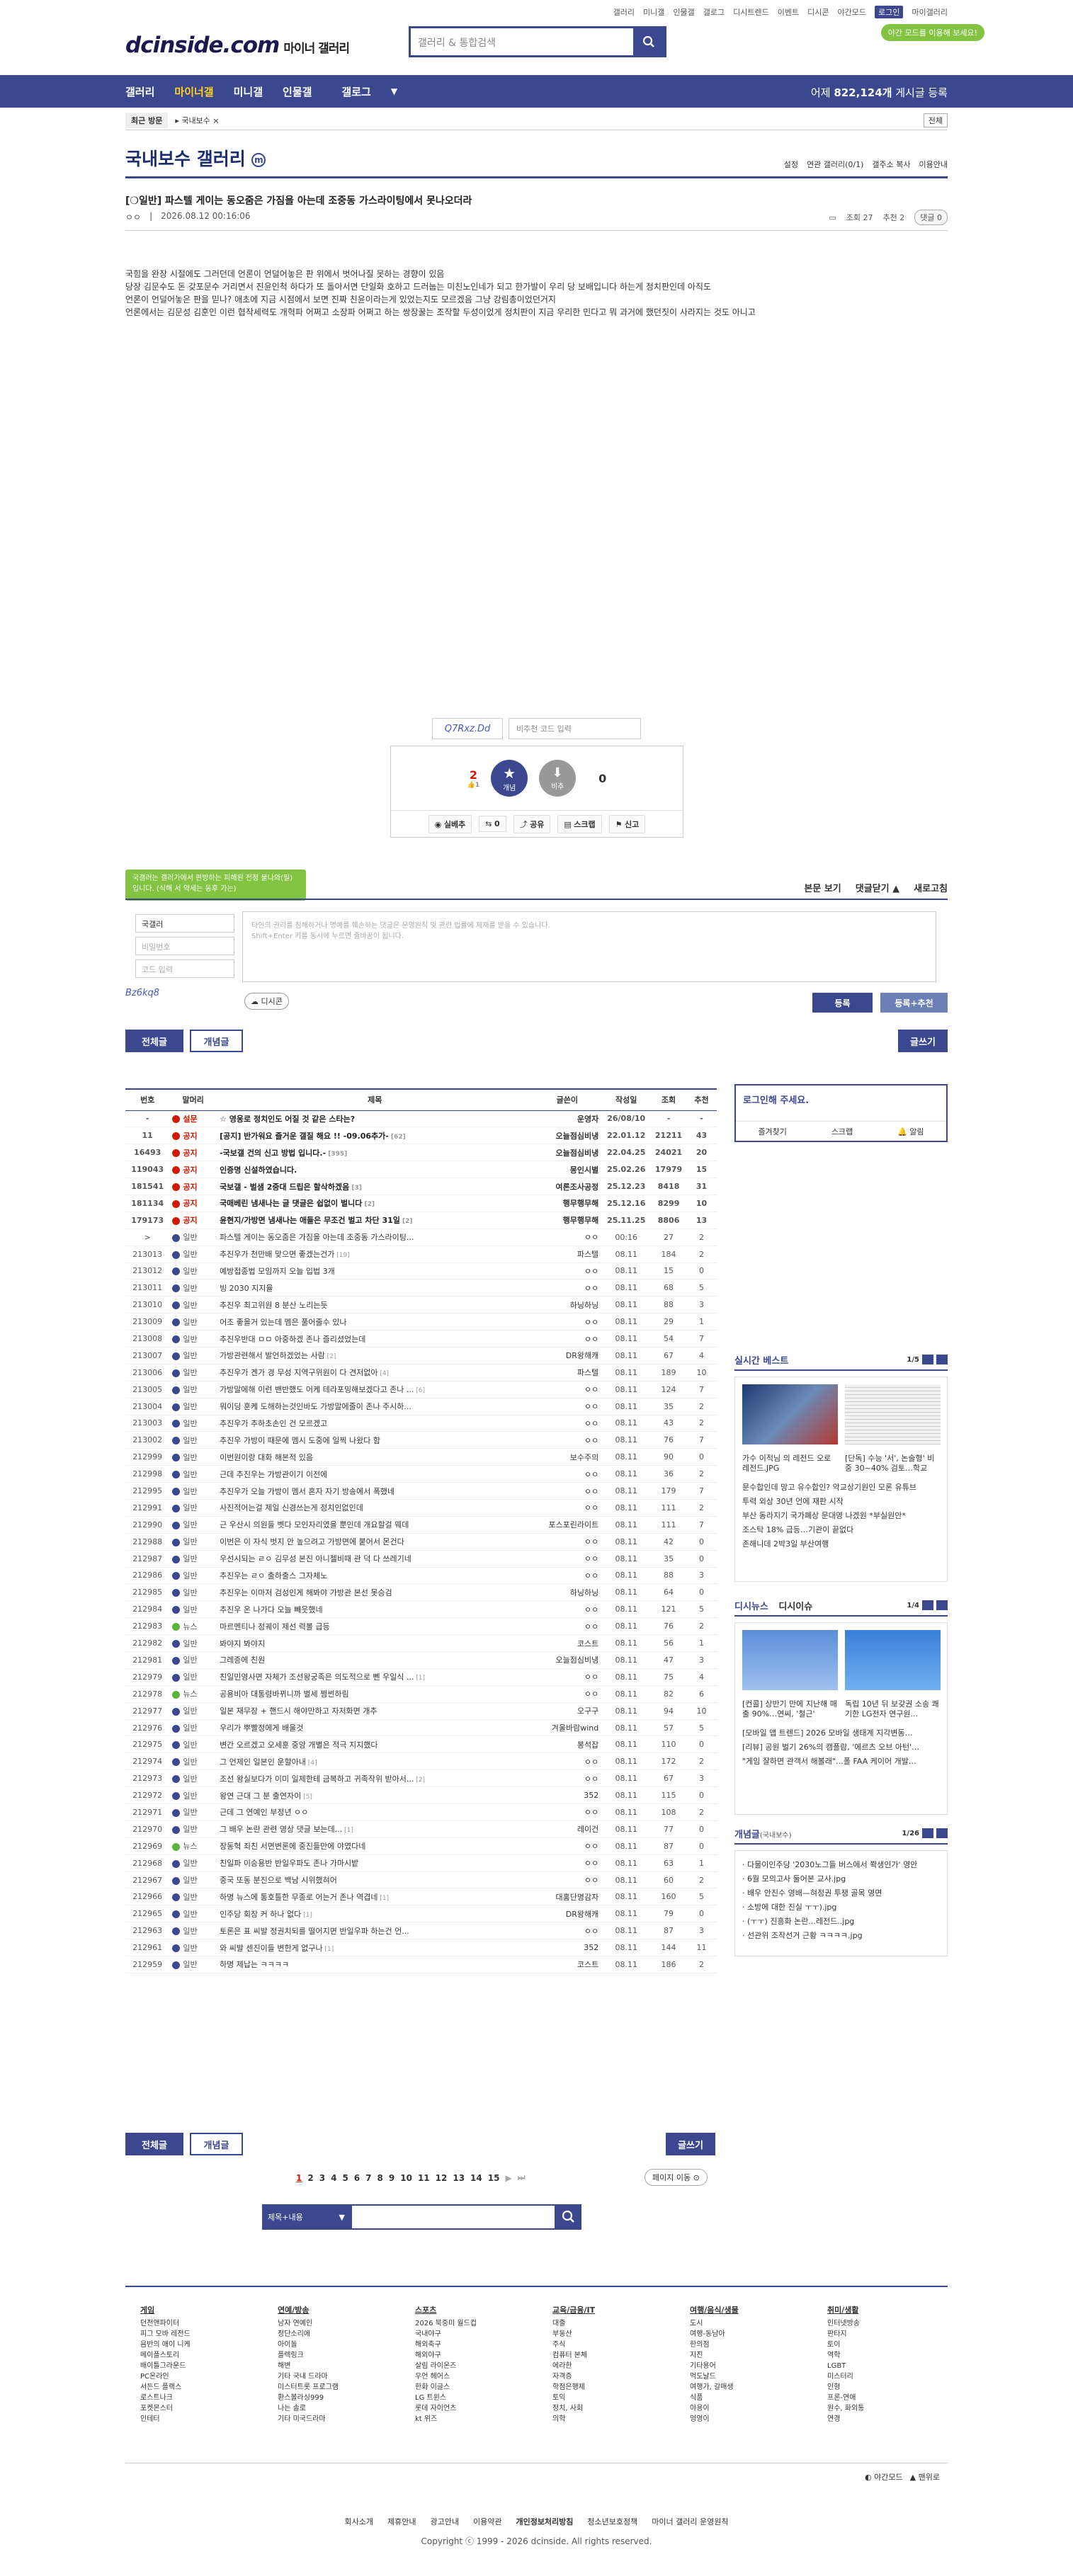  What do you see at coordinates (306, 1592) in the screenshot?
I see `row-title-text: 추진우는 이마저 검성인게 해봐야 가방관 본선 못승검` at bounding box center [306, 1592].